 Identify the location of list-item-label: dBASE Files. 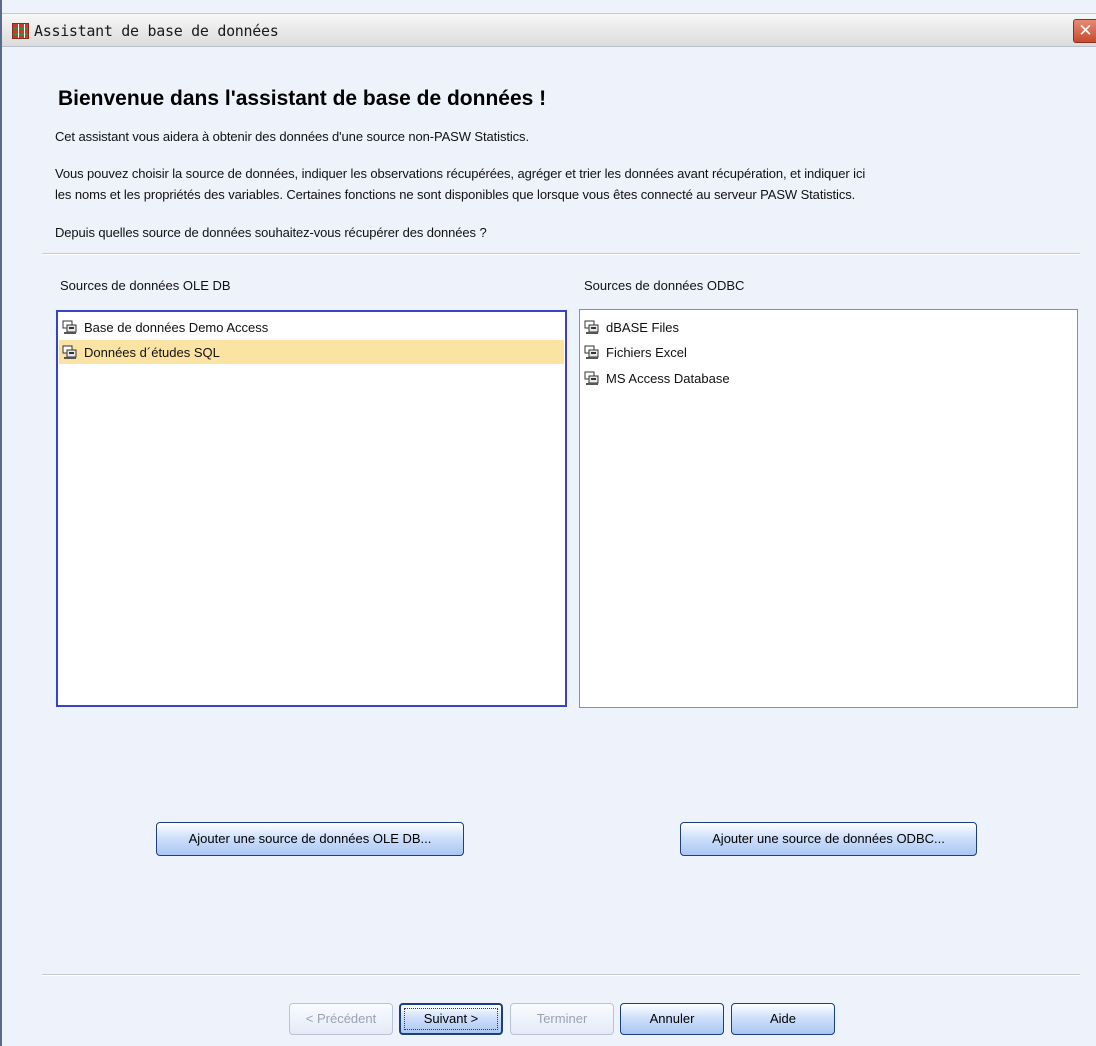
(642, 327).